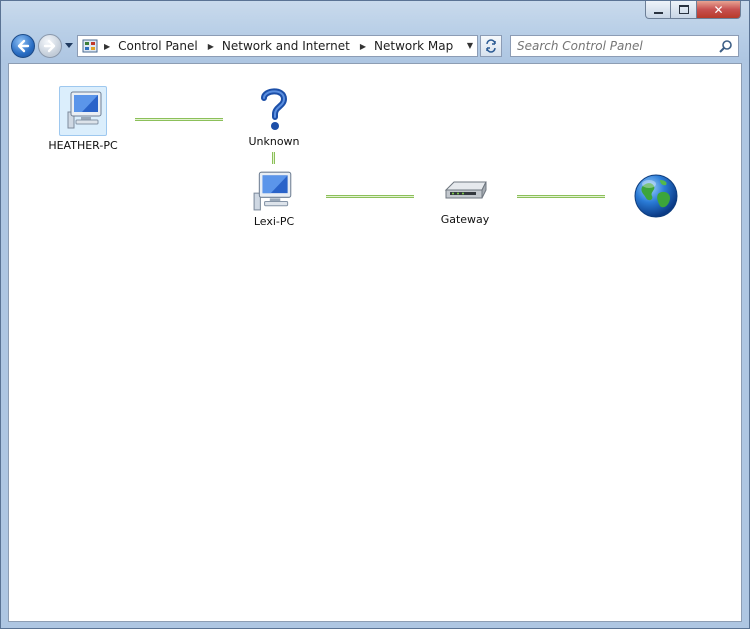  I want to click on close-button: ✕, so click(719, 10).